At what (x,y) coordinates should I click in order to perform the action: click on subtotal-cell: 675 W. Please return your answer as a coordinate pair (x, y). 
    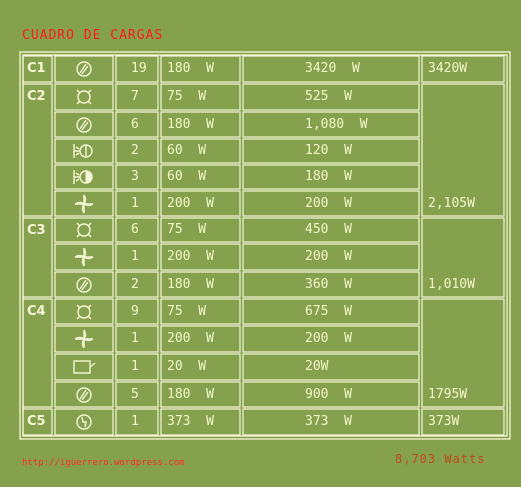
    Looking at the image, I should click on (328, 311).